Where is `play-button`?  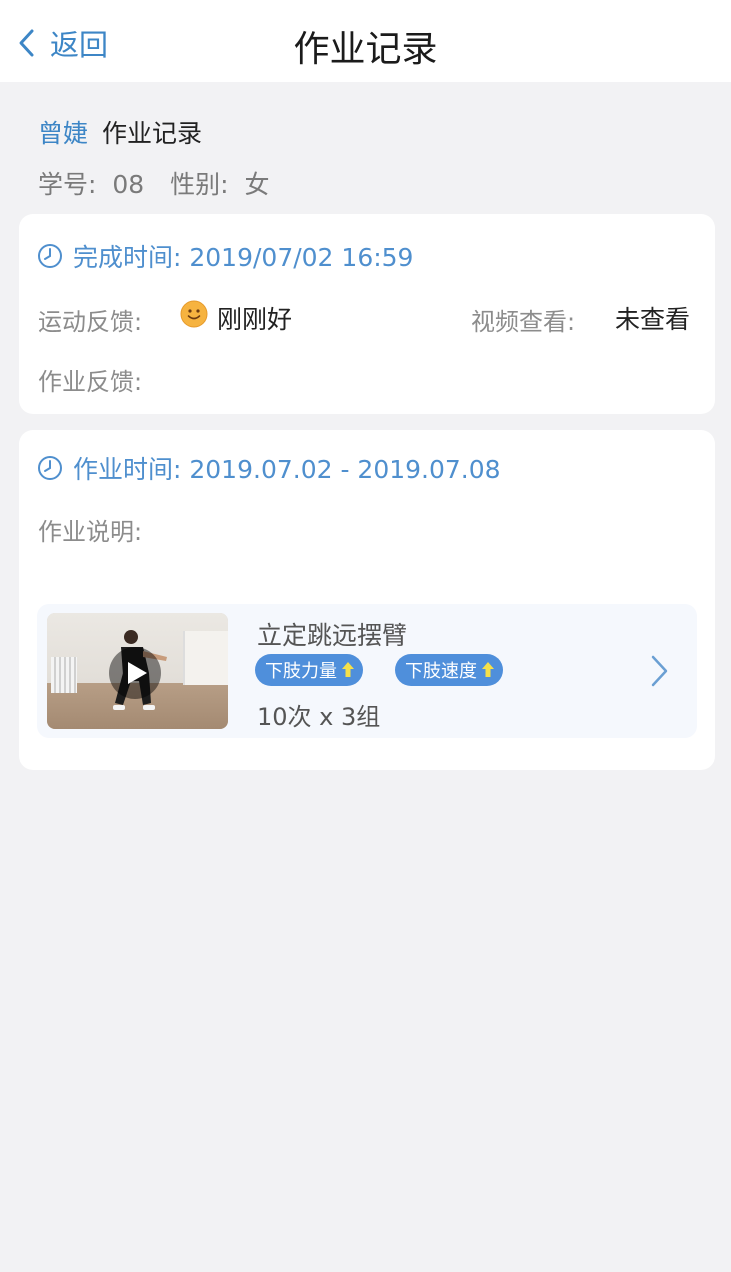
play-button is located at coordinates (135, 673).